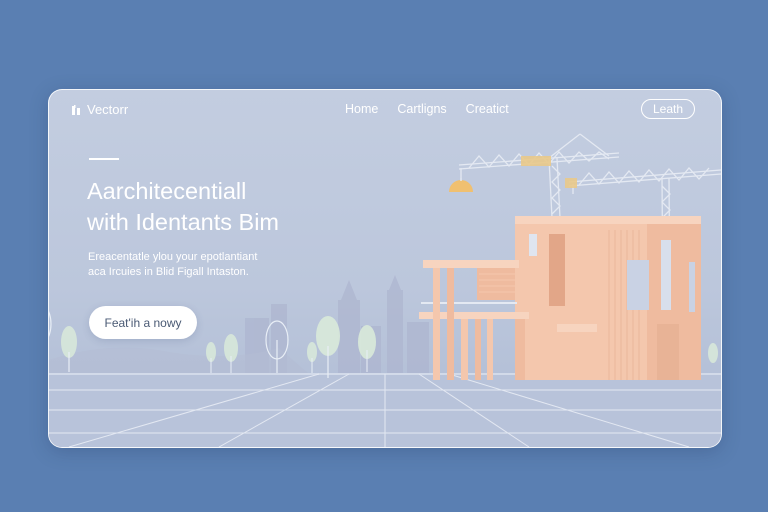 This screenshot has width=768, height=512. I want to click on brand-logo: Vectorr, so click(99, 109).